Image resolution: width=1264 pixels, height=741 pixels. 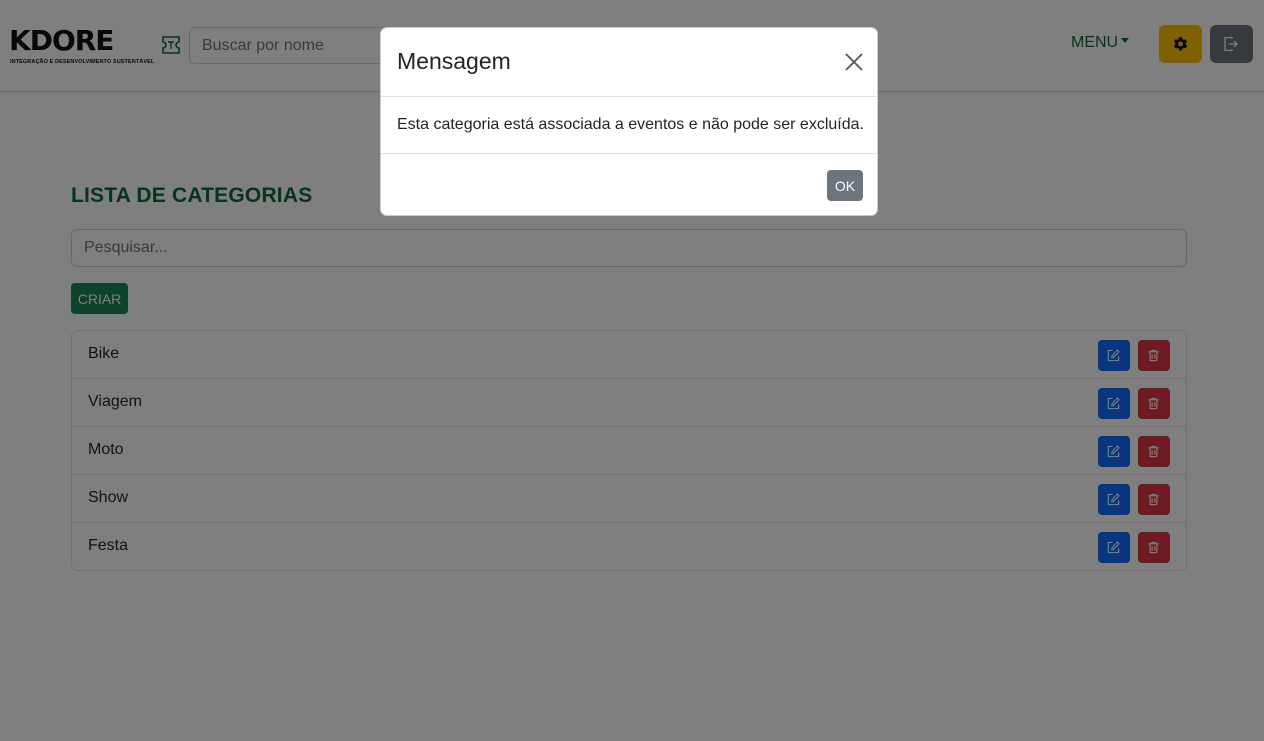 I want to click on close-button, so click(x=854, y=62).